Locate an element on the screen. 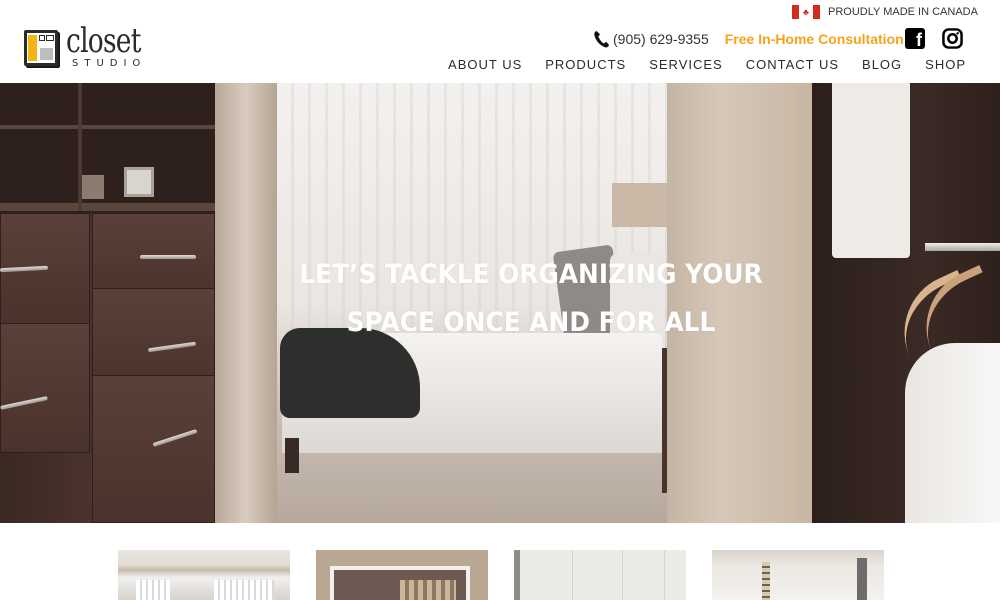 The width and height of the screenshot is (1000, 600). hero-bed-leg is located at coordinates (292, 455).